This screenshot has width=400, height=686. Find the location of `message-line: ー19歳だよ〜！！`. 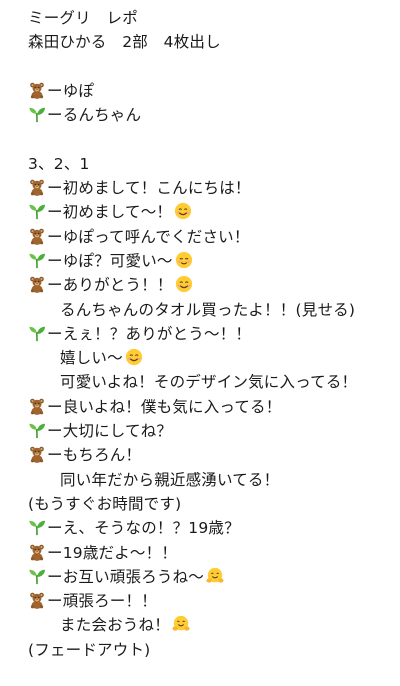

message-line: ー19歳だよ〜！！ is located at coordinates (214, 553).